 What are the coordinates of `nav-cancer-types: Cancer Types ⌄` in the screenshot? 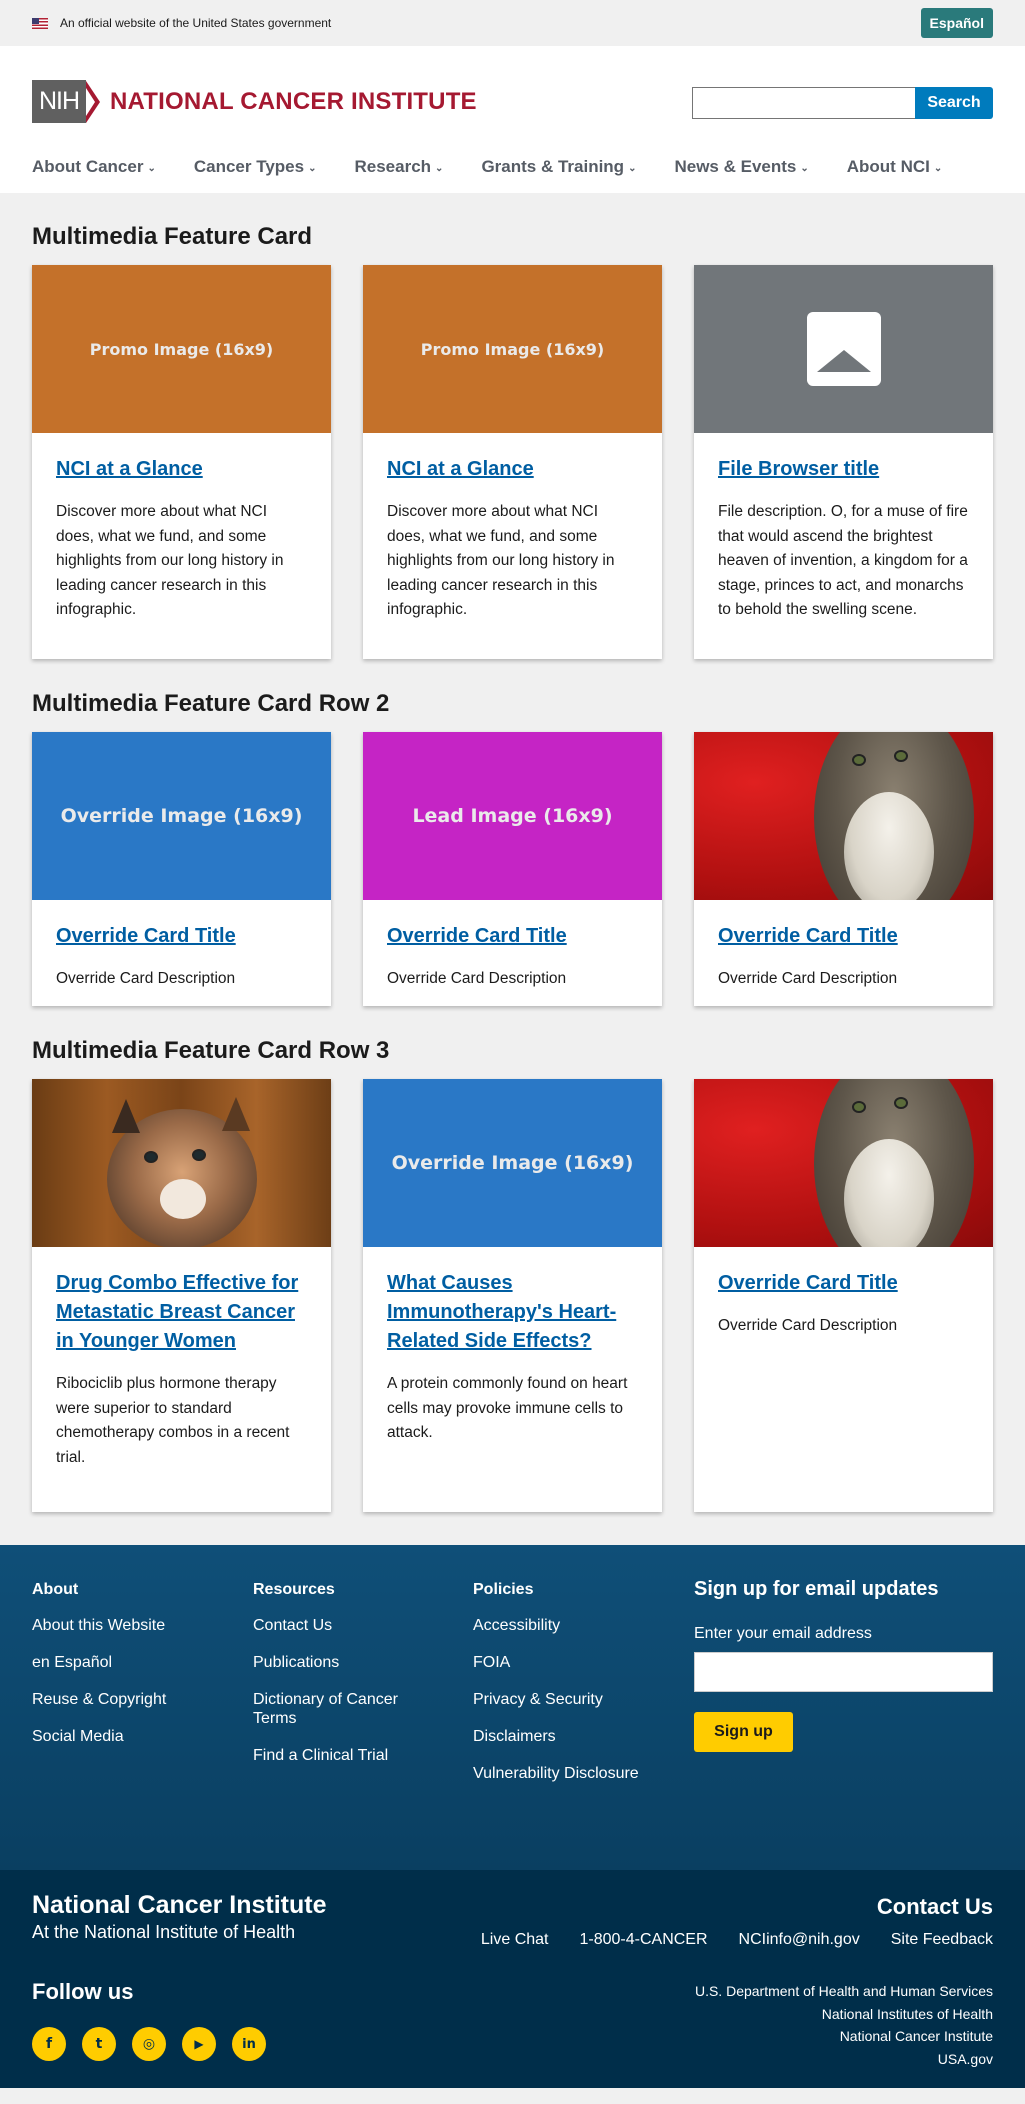 It's located at (255, 167).